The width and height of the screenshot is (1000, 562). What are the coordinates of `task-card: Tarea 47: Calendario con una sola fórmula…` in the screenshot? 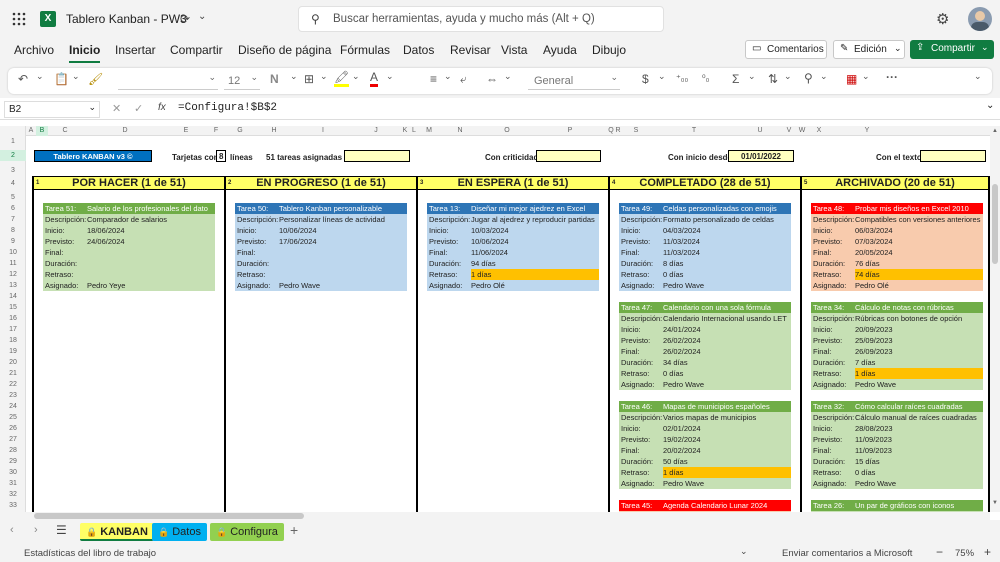 It's located at (705, 346).